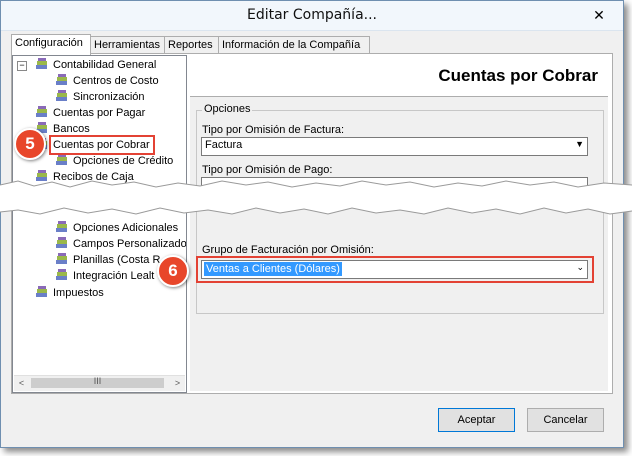 This screenshot has height=456, width=632. What do you see at coordinates (399, 76) in the screenshot?
I see `section-header: Cuentas por Cobrar` at bounding box center [399, 76].